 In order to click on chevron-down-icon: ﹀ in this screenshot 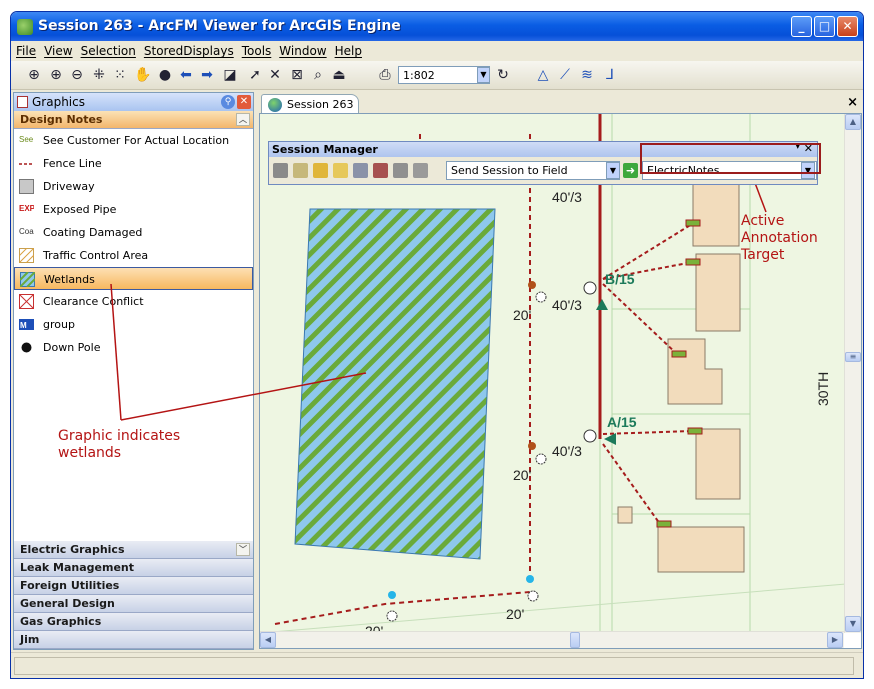, I will do `click(243, 549)`.